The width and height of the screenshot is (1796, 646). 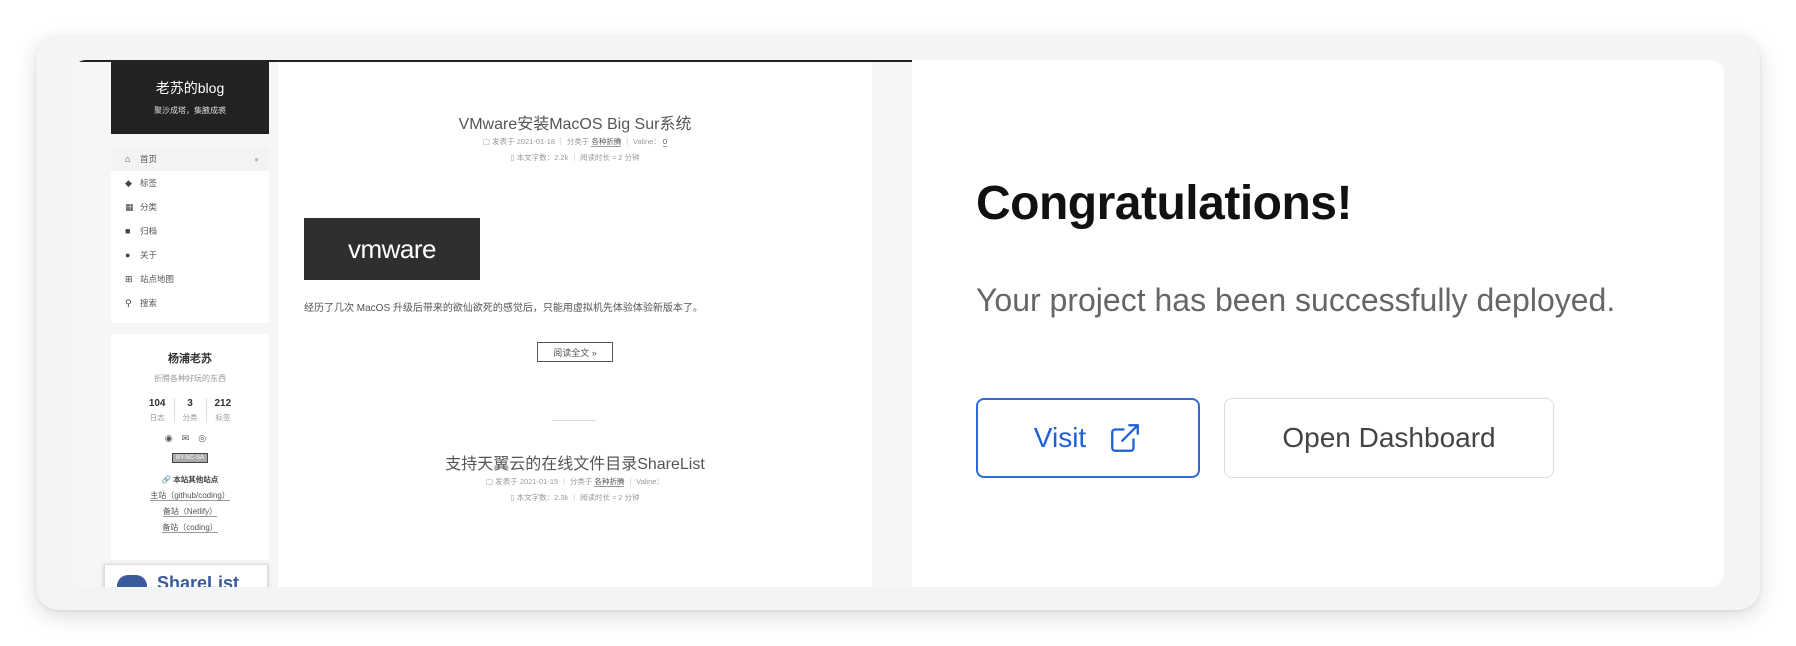 What do you see at coordinates (575, 464) in the screenshot?
I see `post-title: 支持天翼云的在线文件目录ShareList` at bounding box center [575, 464].